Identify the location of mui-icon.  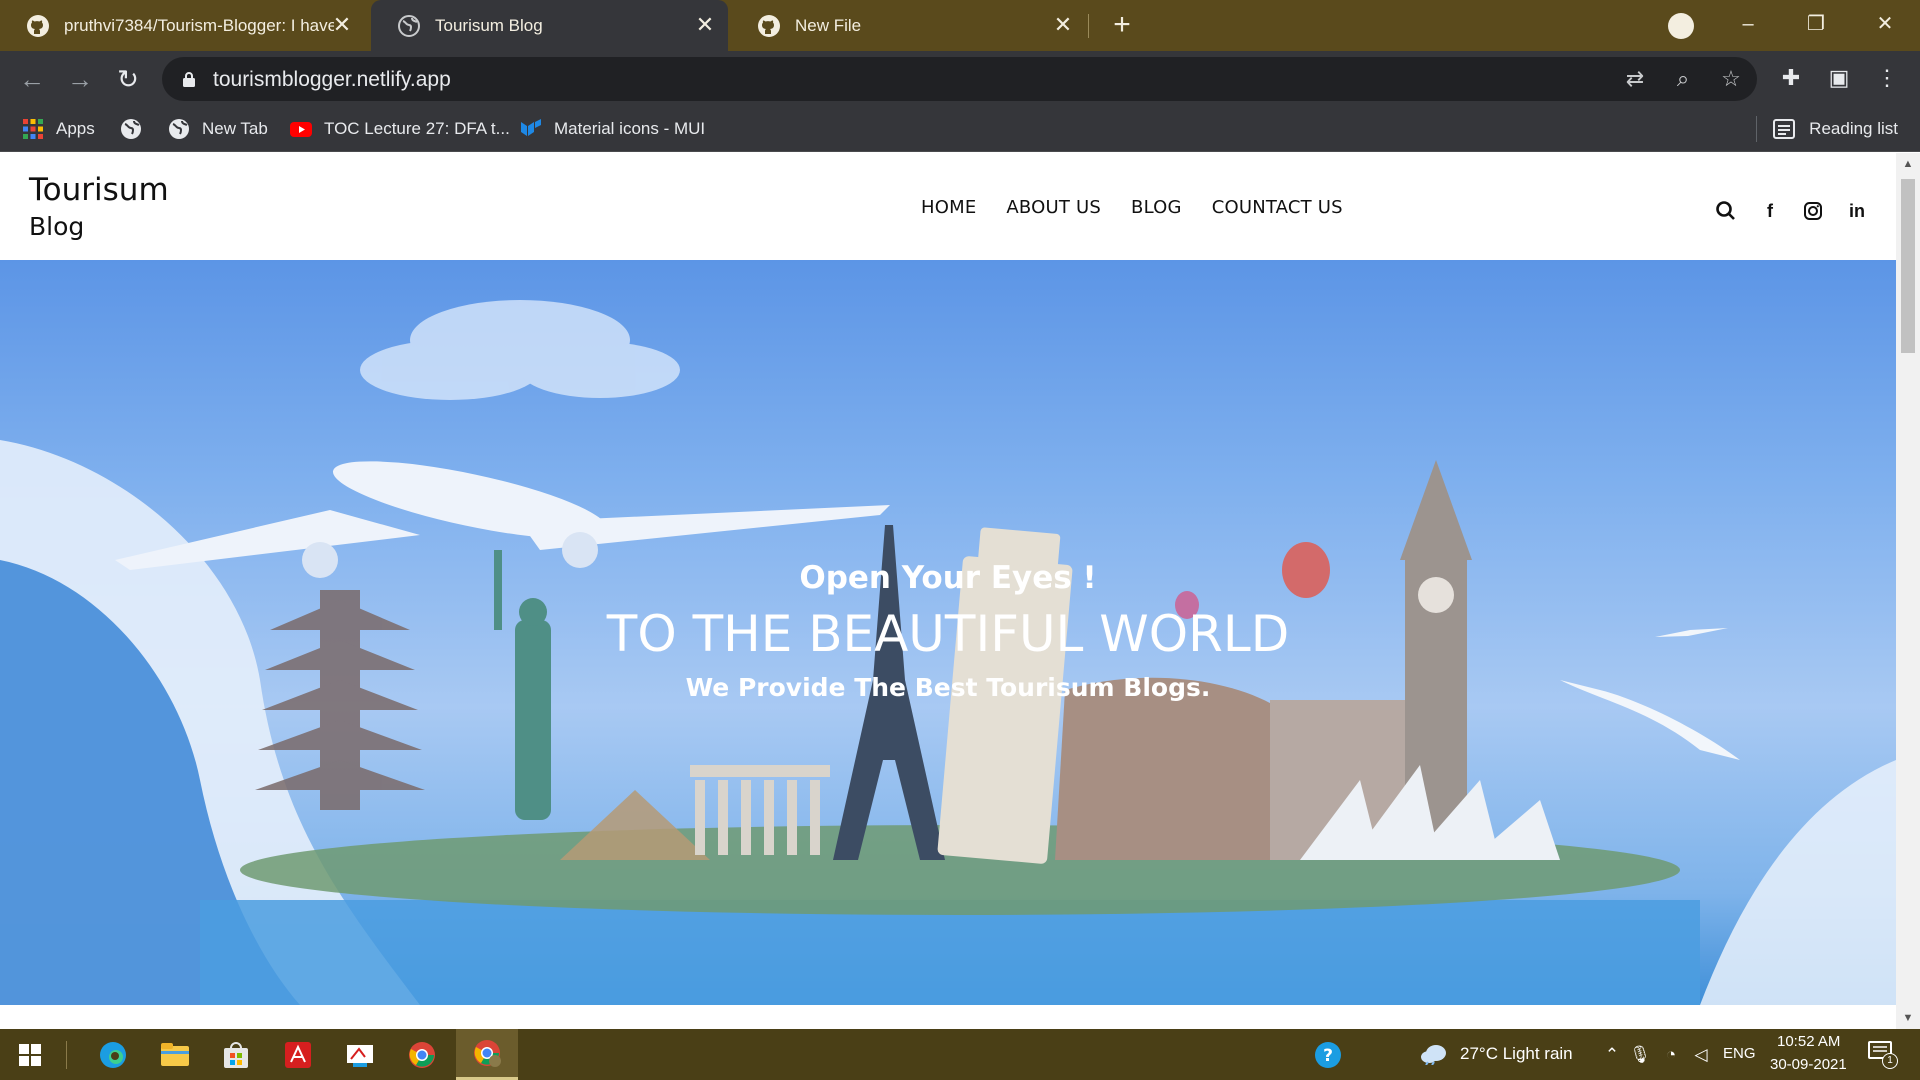
(531, 127).